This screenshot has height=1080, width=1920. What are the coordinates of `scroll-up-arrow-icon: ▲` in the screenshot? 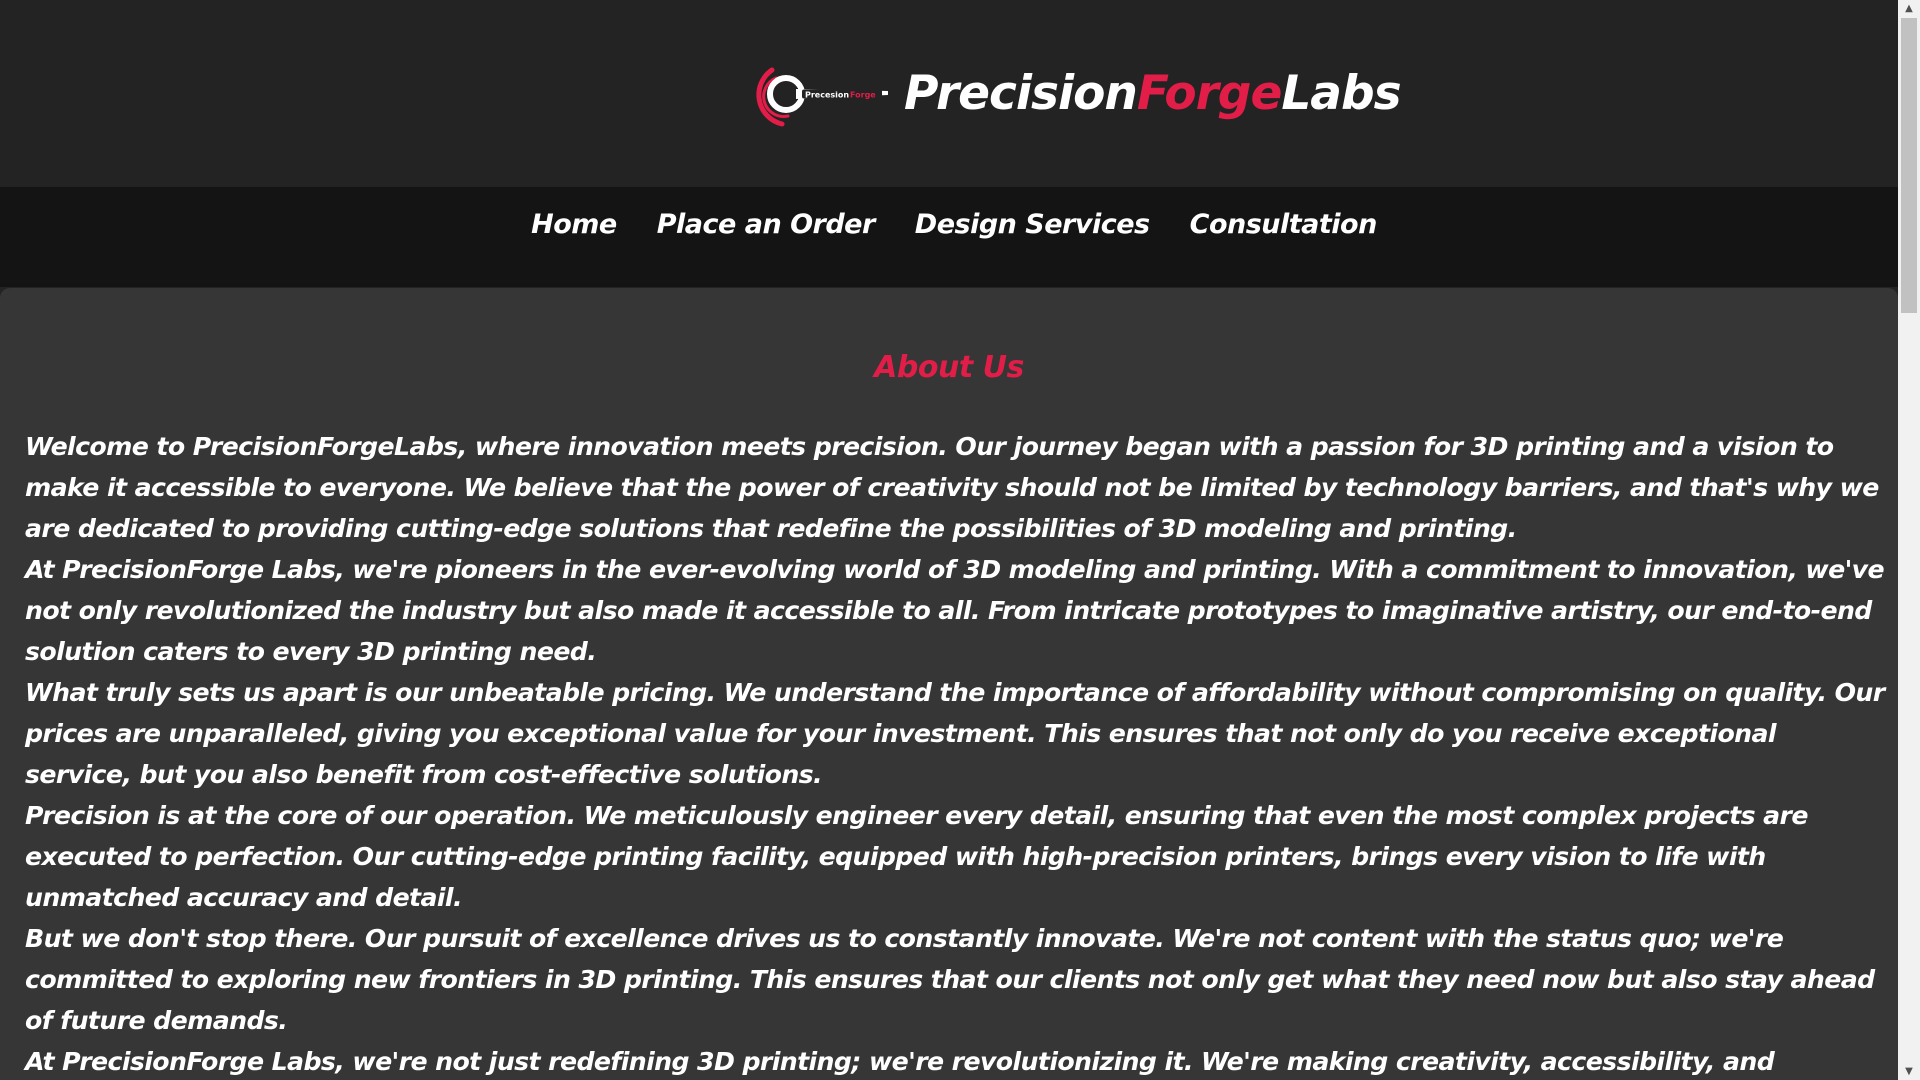 It's located at (1909, 8).